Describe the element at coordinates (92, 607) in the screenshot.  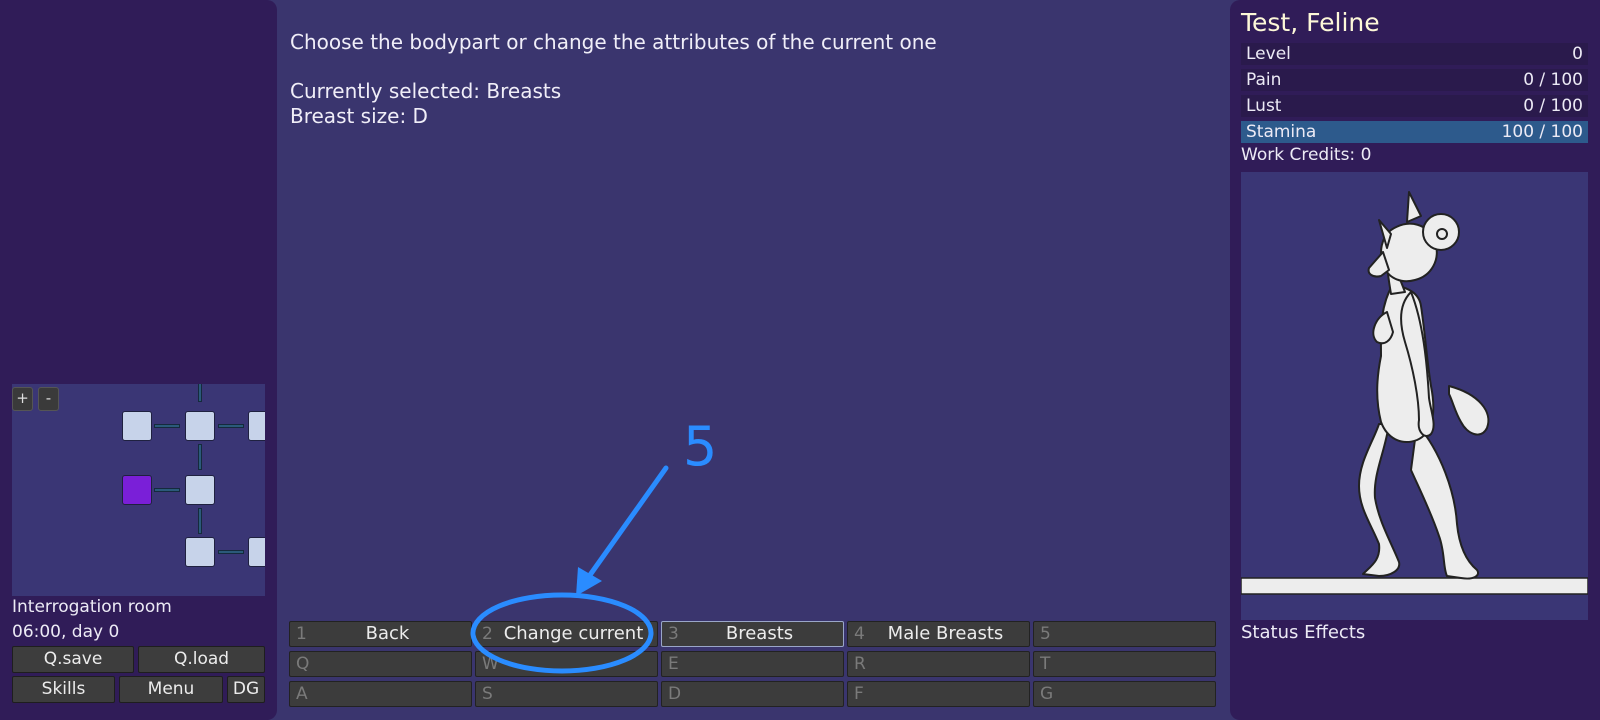
I see `location-name: Interrogation room` at that location.